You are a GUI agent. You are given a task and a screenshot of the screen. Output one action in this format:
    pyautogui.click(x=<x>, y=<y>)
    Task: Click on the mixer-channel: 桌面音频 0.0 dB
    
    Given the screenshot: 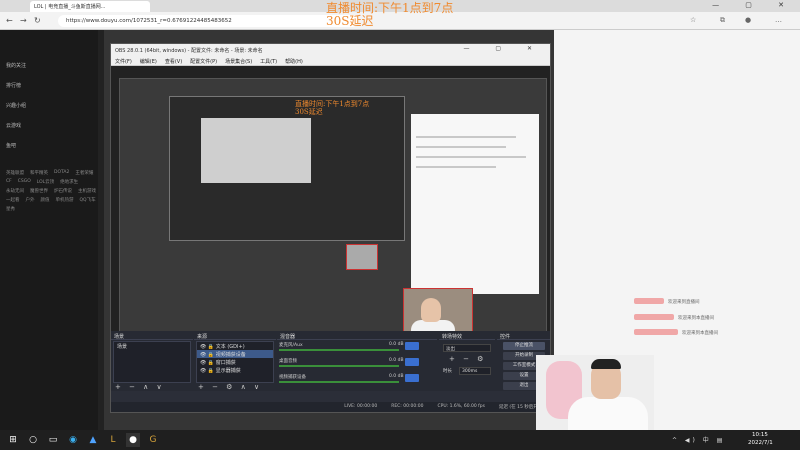 What is the action you would take?
    pyautogui.click(x=352, y=365)
    